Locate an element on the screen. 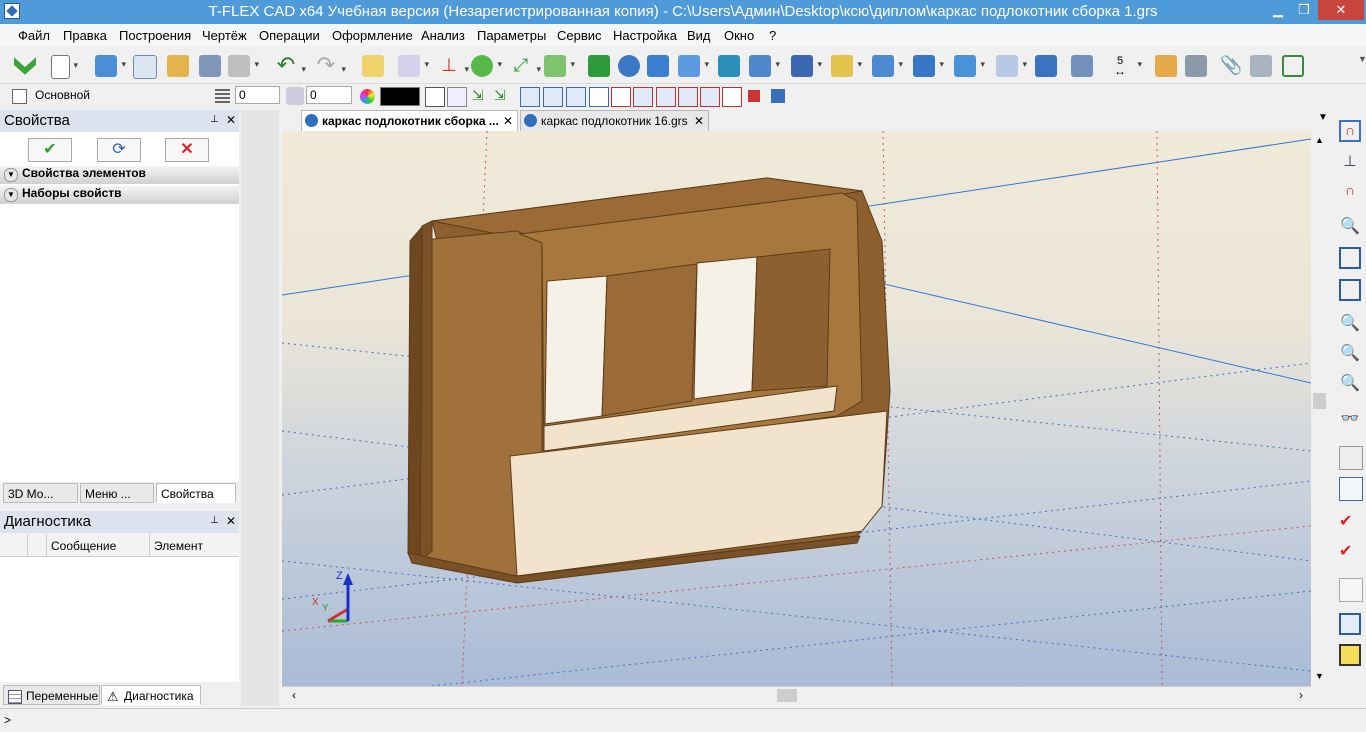  layer-icon is located at coordinates (19, 96).